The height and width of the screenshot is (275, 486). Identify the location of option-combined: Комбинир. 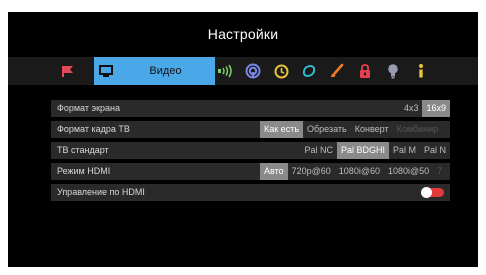
(418, 129).